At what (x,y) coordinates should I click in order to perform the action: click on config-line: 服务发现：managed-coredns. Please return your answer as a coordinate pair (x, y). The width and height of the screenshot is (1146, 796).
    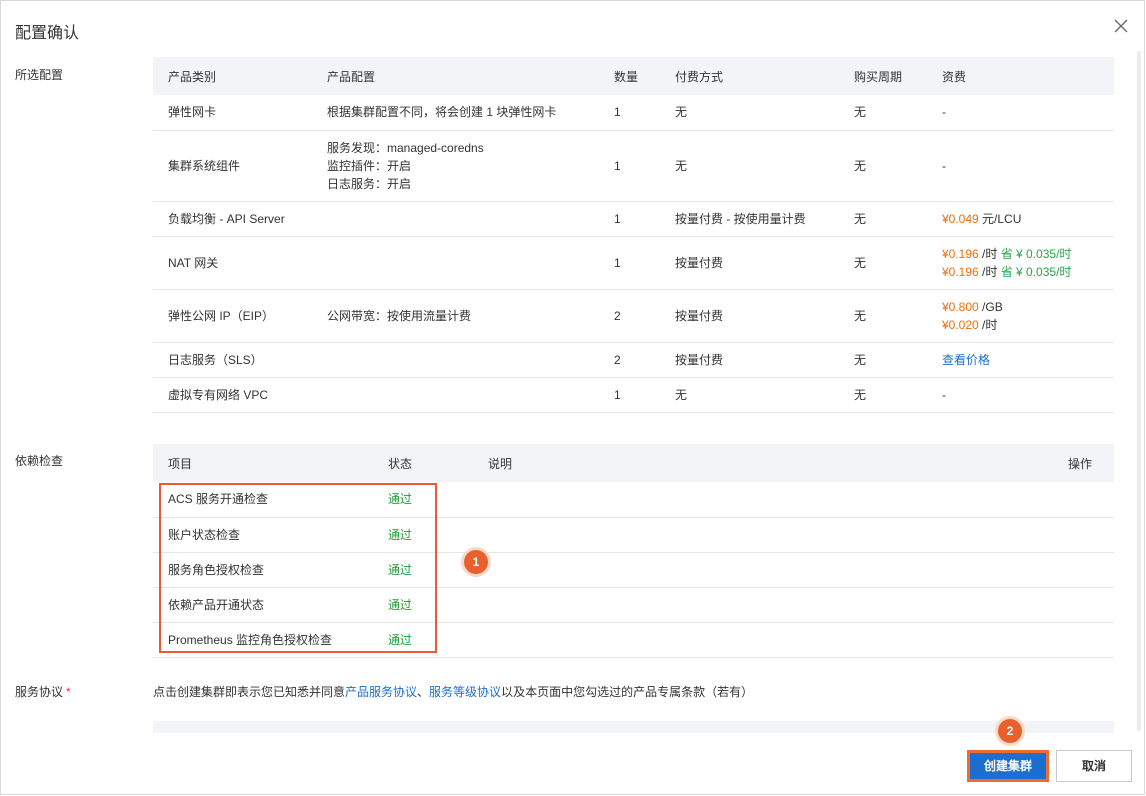
    Looking at the image, I should click on (405, 147).